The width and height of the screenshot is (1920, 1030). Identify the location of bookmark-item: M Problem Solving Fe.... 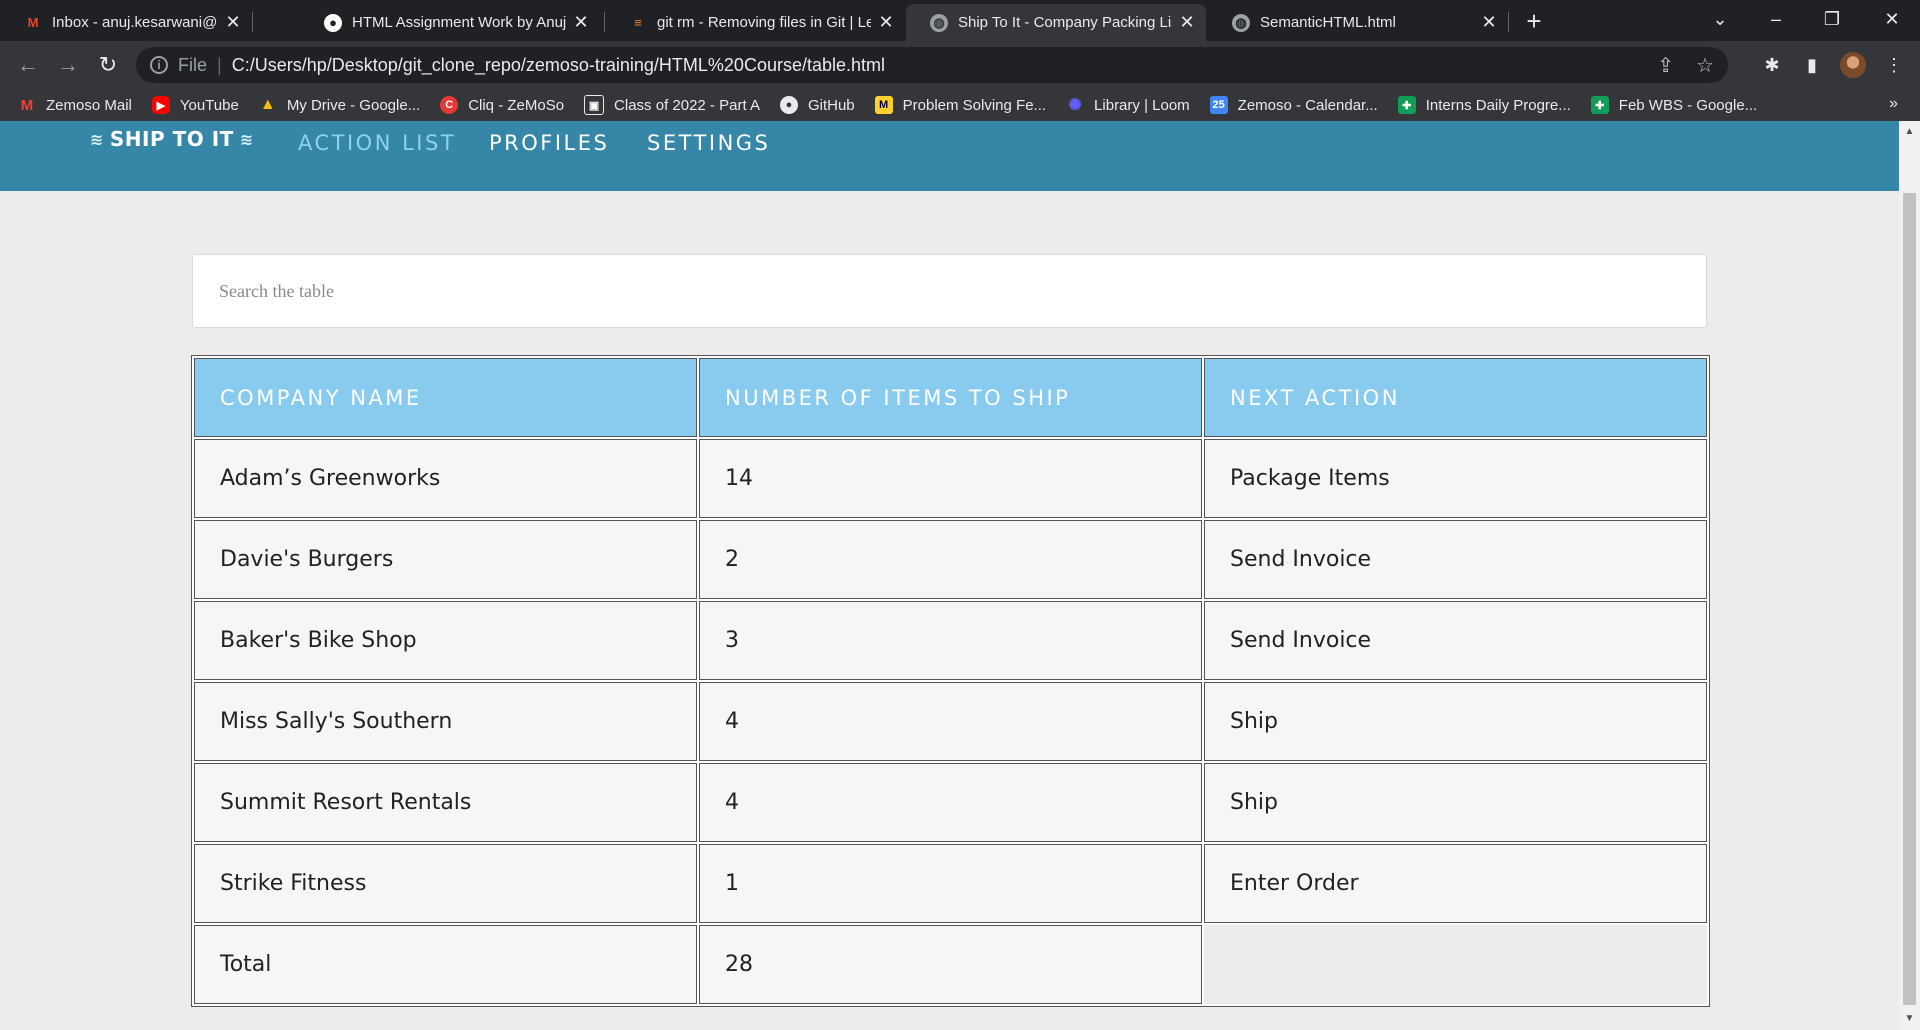
(960, 105).